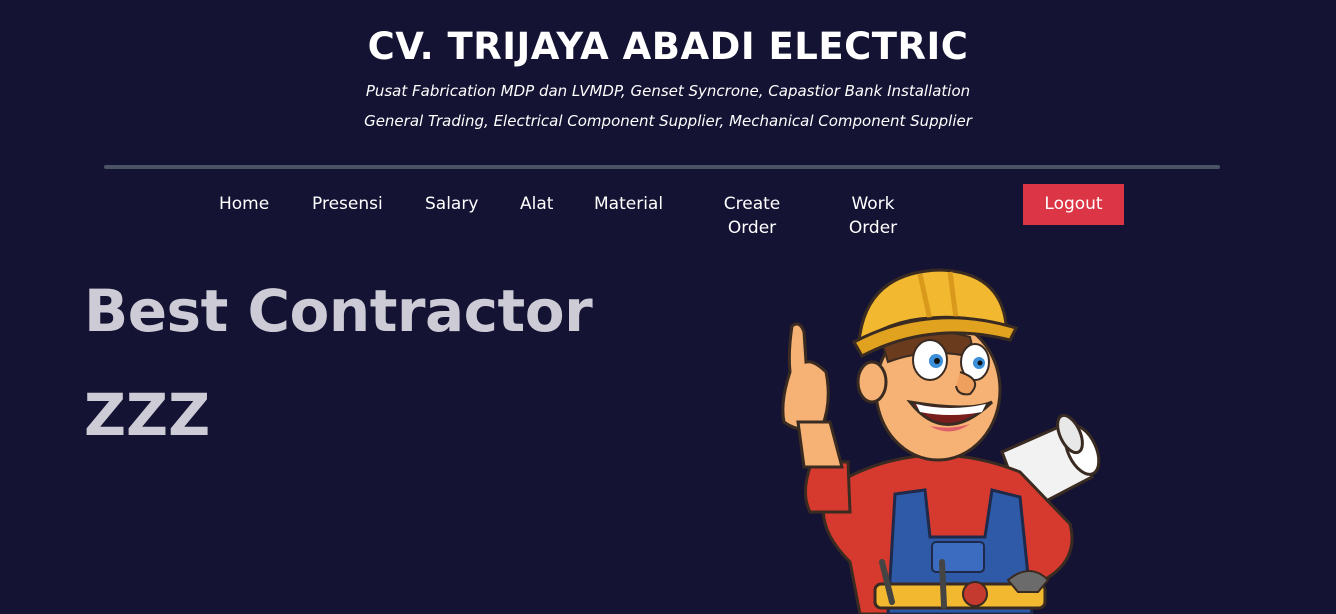 Image resolution: width=1336 pixels, height=614 pixels. I want to click on header-divider, so click(662, 167).